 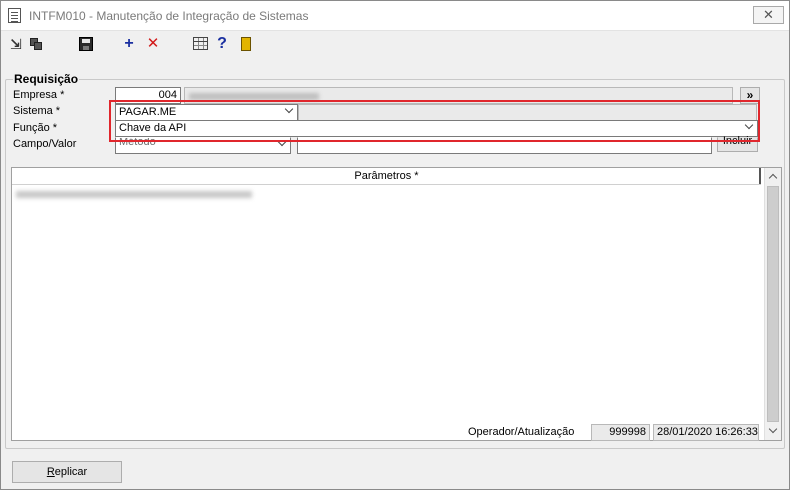 I want to click on replicar-button: Replicar, so click(x=67, y=472).